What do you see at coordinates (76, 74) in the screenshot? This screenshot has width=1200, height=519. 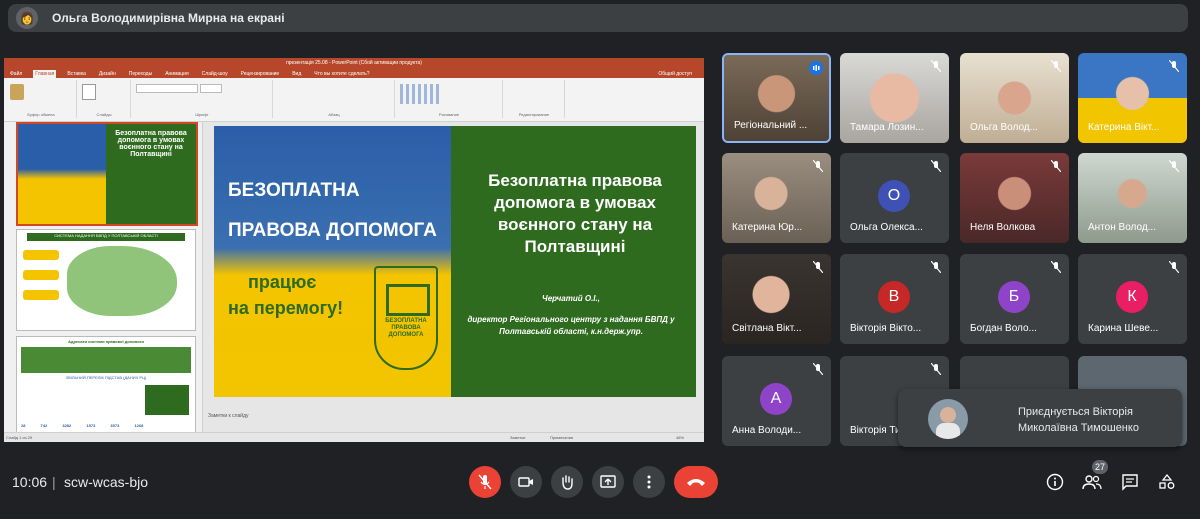 I see `tab-insert: Вставка` at bounding box center [76, 74].